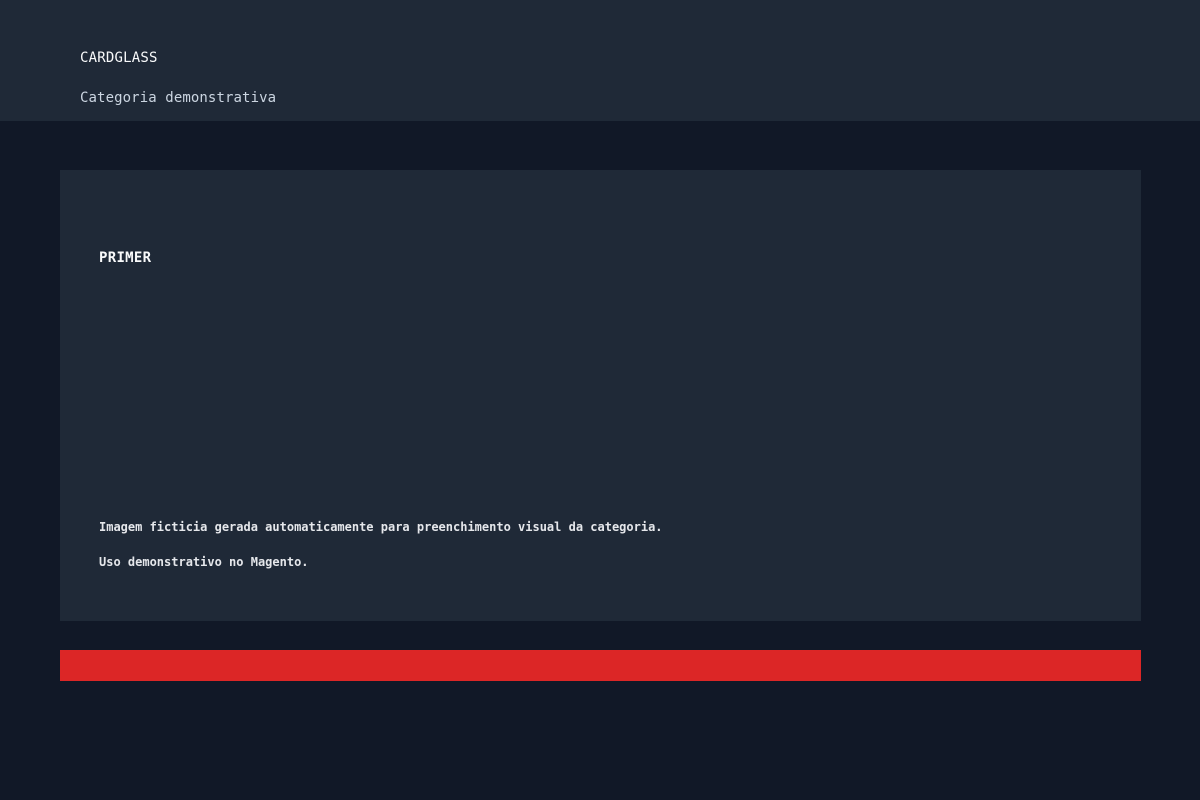  Describe the element at coordinates (125, 258) in the screenshot. I see `category-title: PRIMER` at that location.